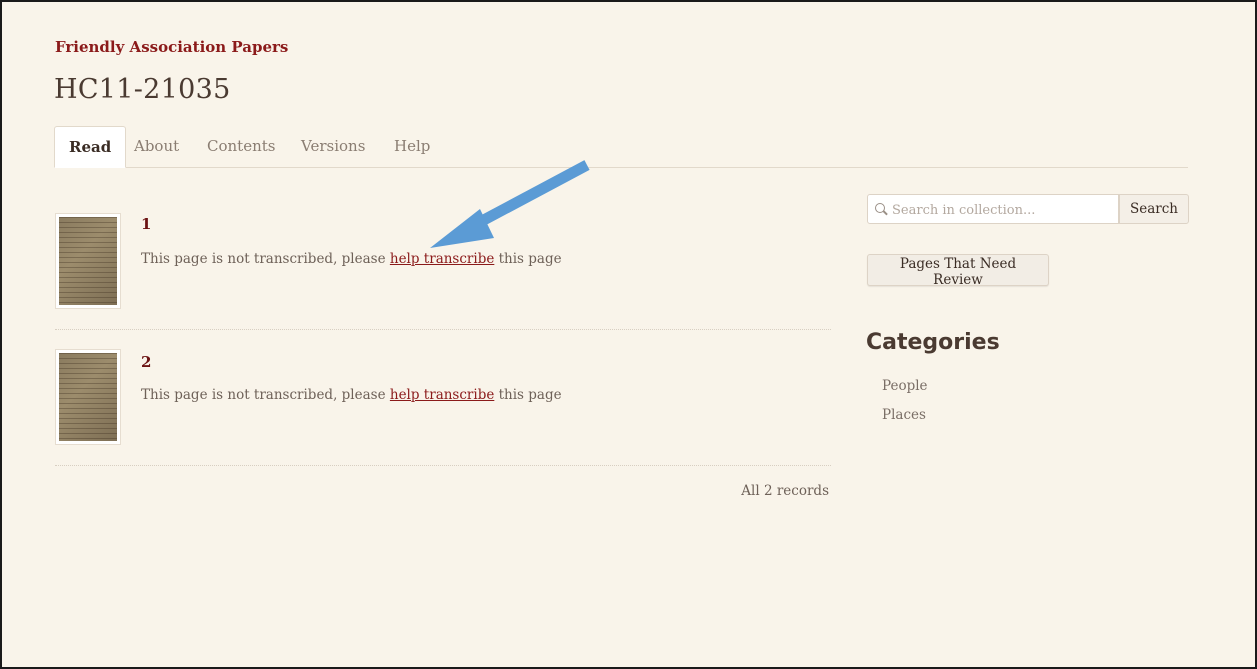 The height and width of the screenshot is (669, 1257). What do you see at coordinates (171, 47) in the screenshot?
I see `collection-link: Friendly Association Papers` at bounding box center [171, 47].